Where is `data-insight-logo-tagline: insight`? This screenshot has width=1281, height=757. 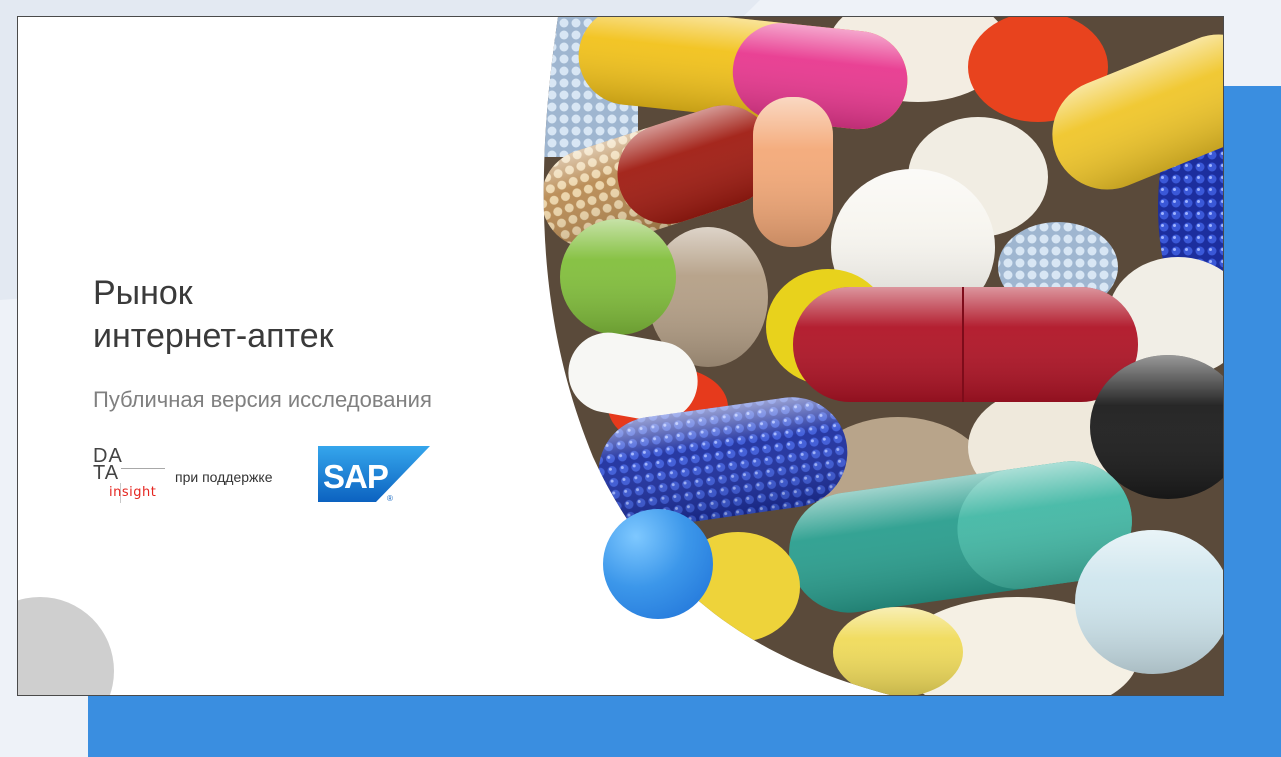 data-insight-logo-tagline: insight is located at coordinates (133, 492).